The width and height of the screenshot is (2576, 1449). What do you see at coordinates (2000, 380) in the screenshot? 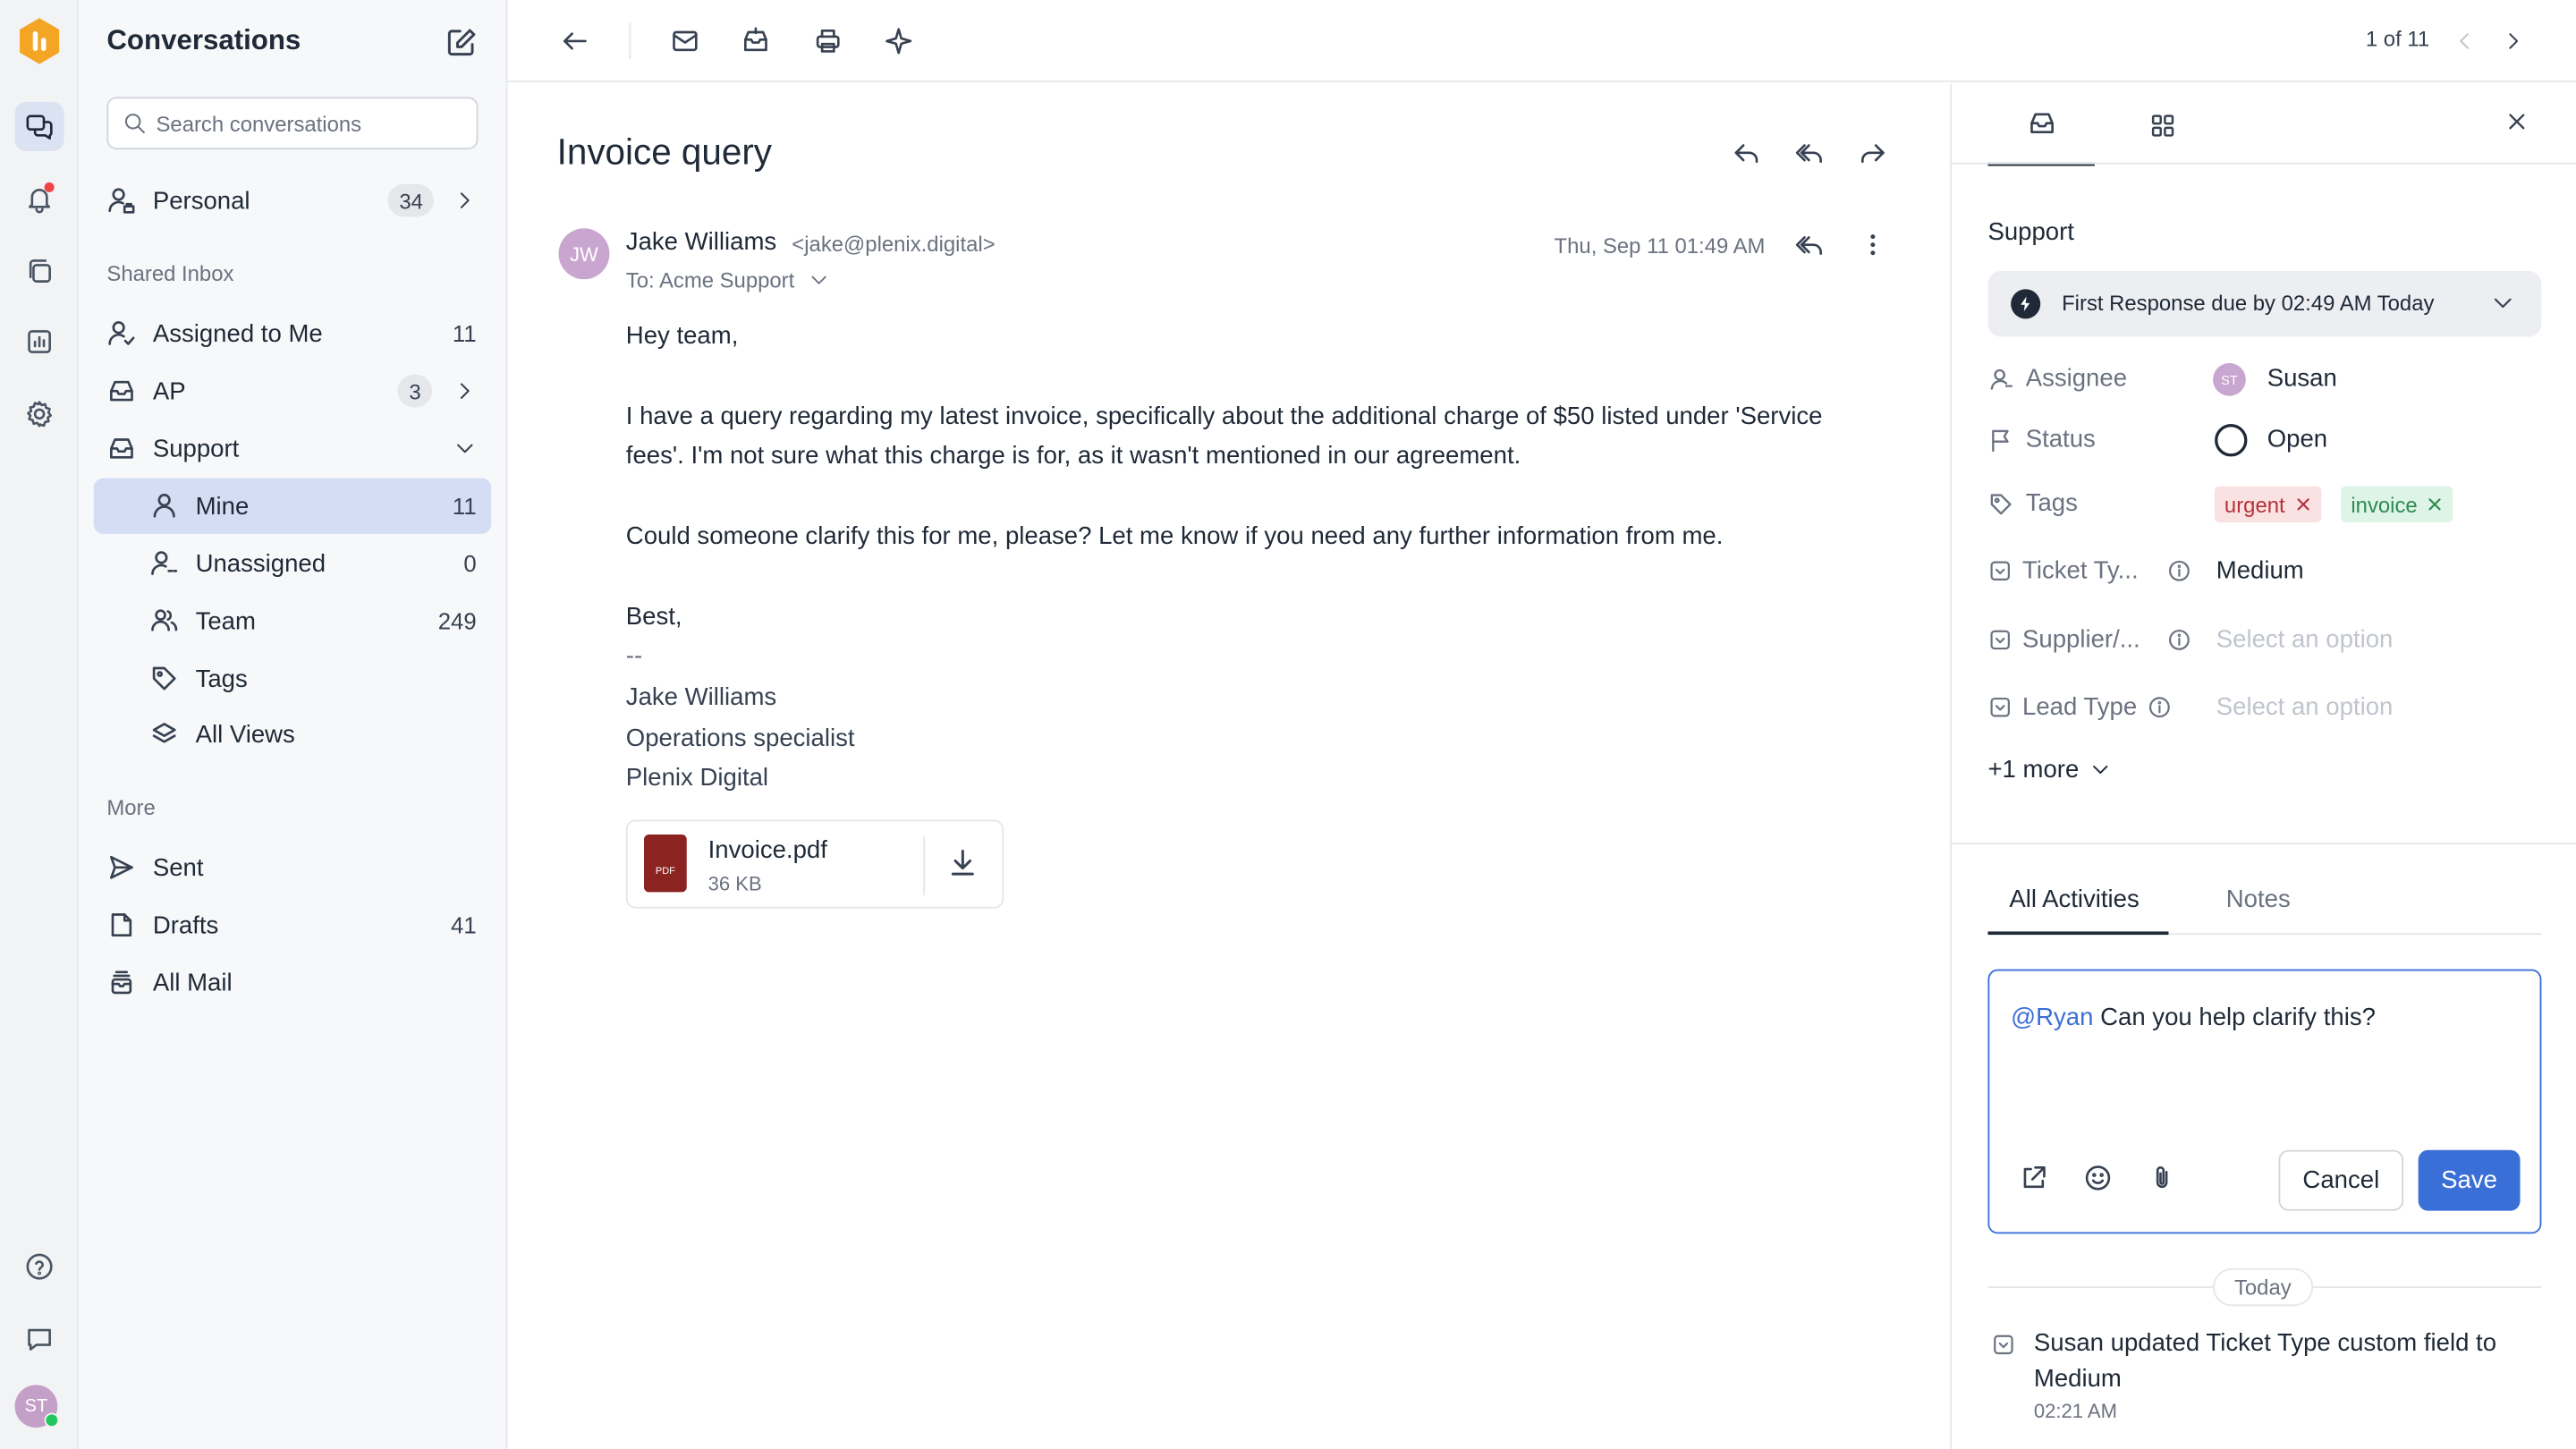
I see `user-icon` at bounding box center [2000, 380].